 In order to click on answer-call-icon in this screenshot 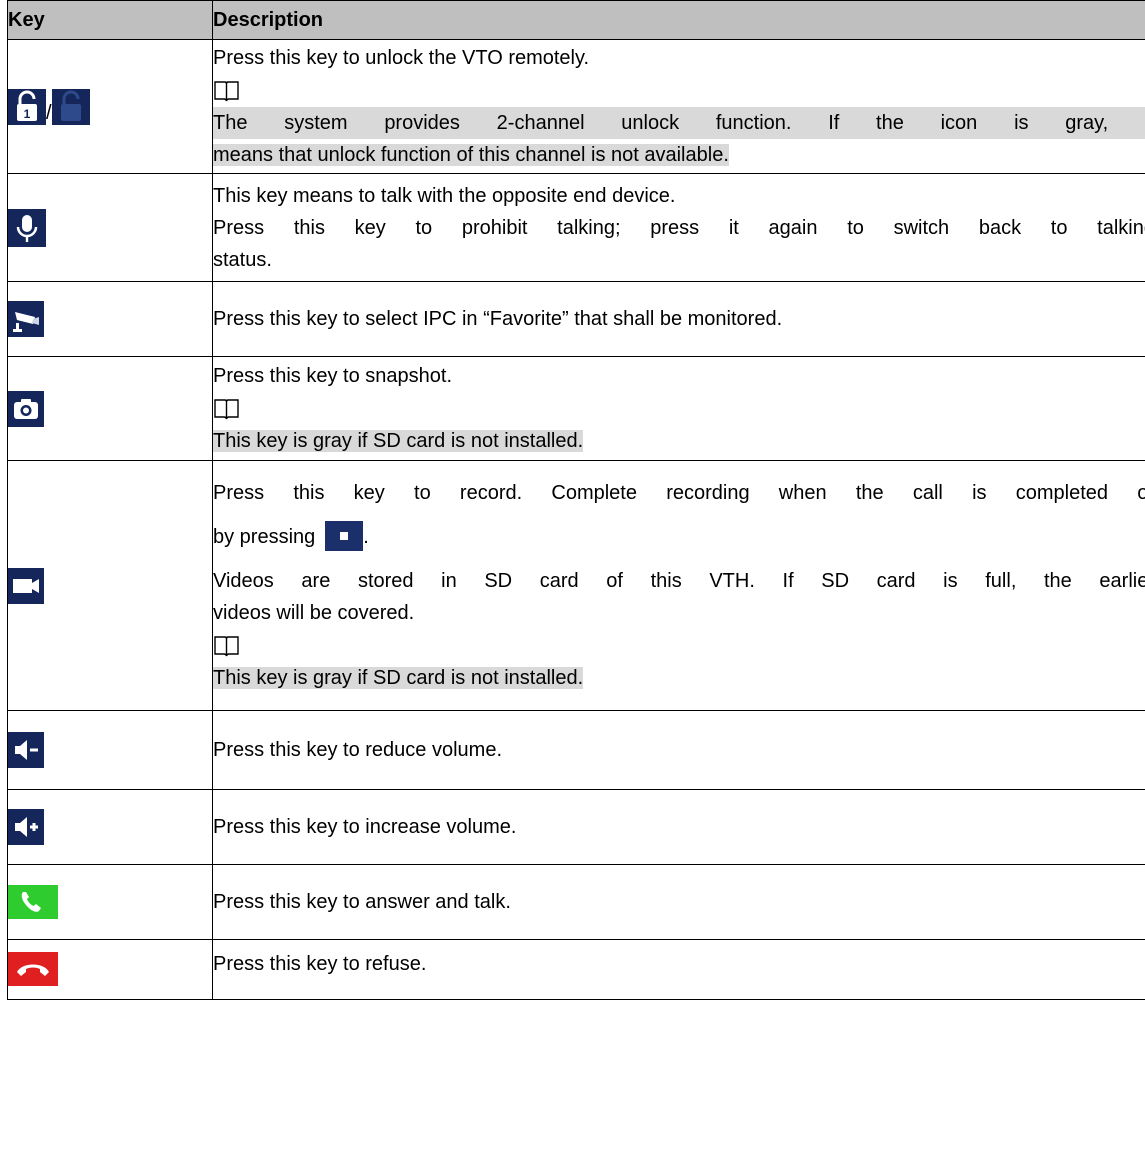, I will do `click(33, 902)`.